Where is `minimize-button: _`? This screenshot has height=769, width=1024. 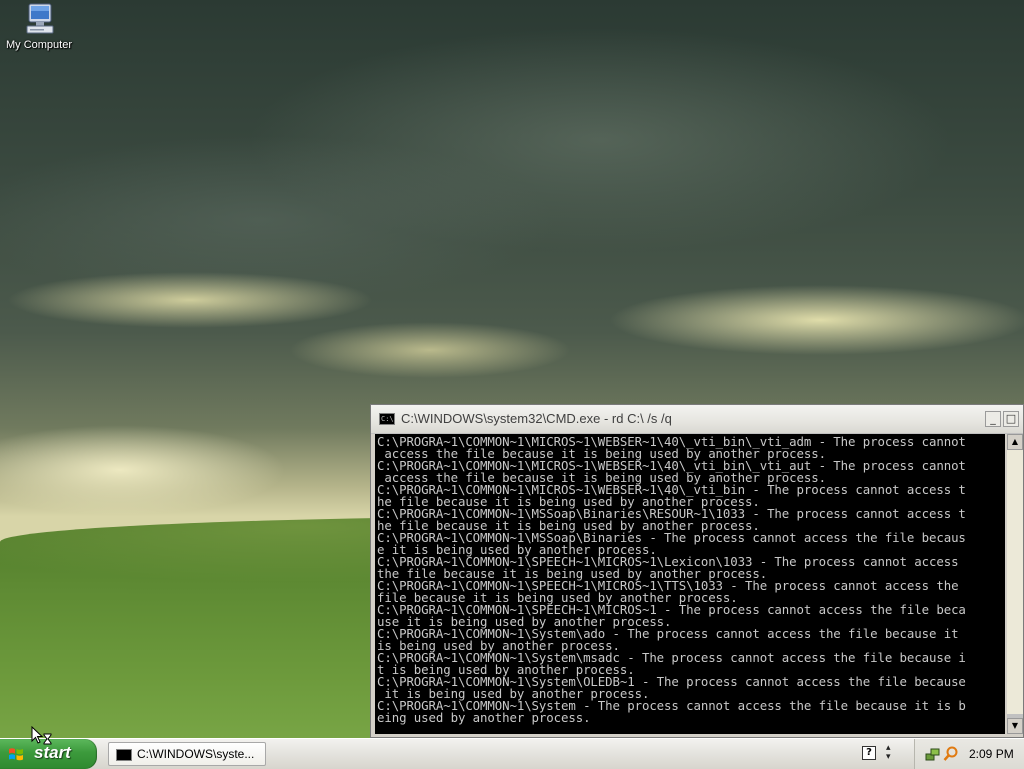
minimize-button: _ is located at coordinates (993, 419).